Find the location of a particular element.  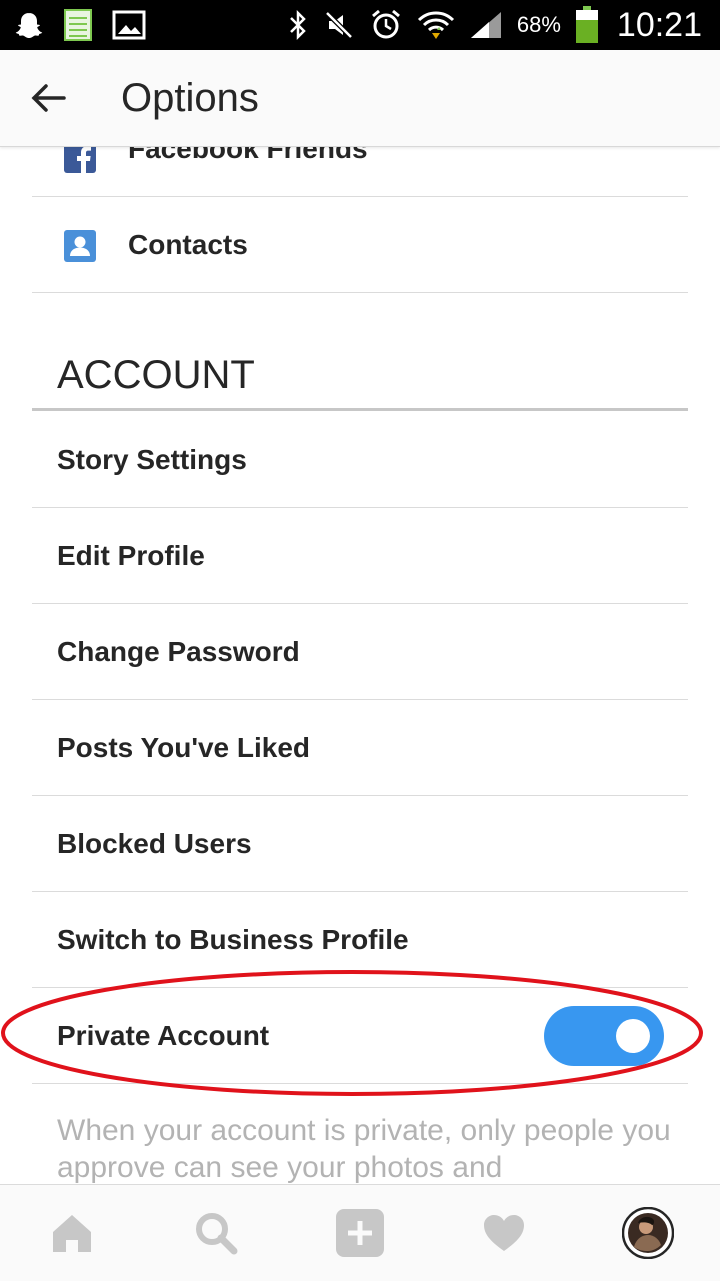

menu-item-change-password: Change Password is located at coordinates (360, 652).